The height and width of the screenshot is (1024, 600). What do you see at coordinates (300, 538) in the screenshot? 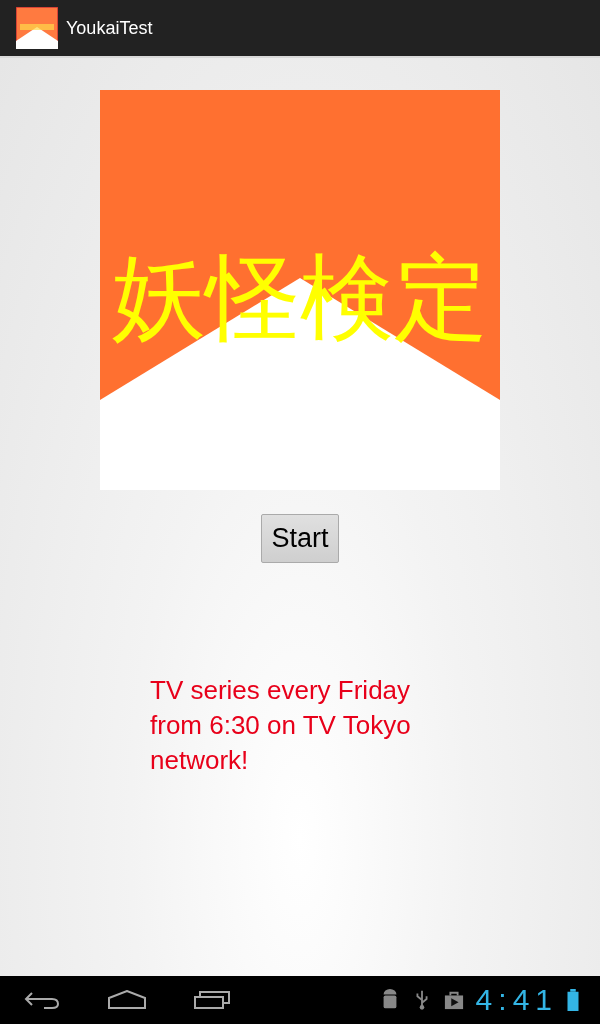
I see `start-button: Start` at bounding box center [300, 538].